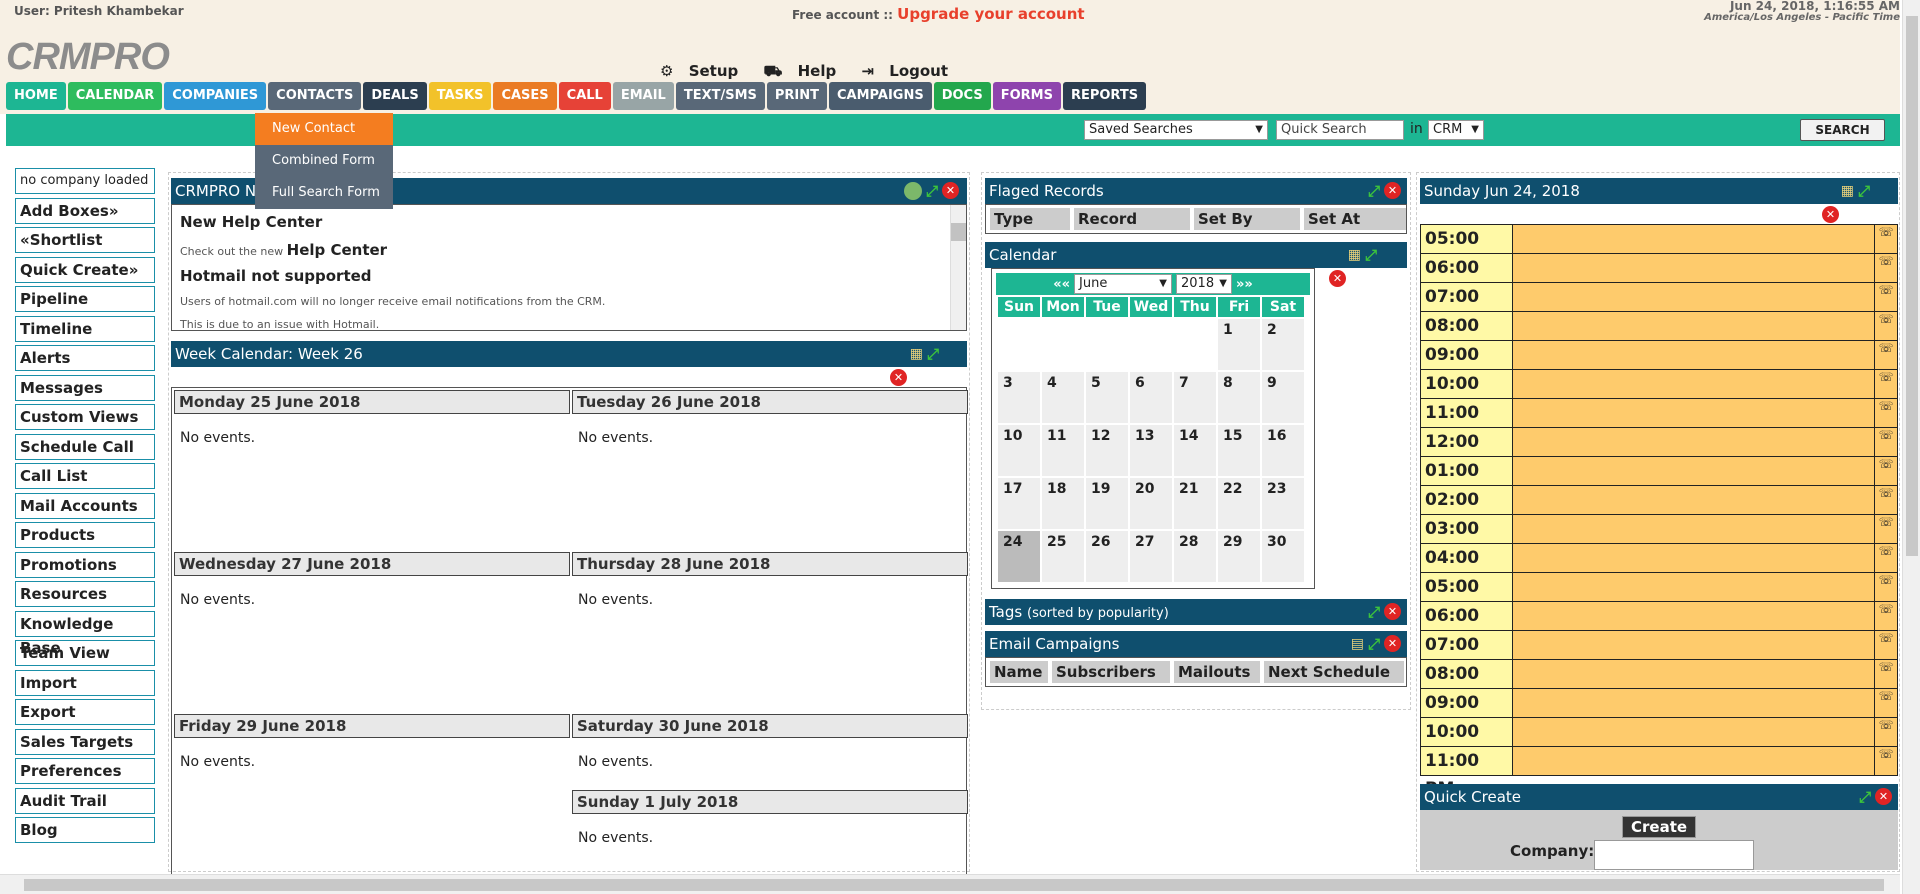  Describe the element at coordinates (1151, 503) in the screenshot. I see `calendar-day: 20` at that location.